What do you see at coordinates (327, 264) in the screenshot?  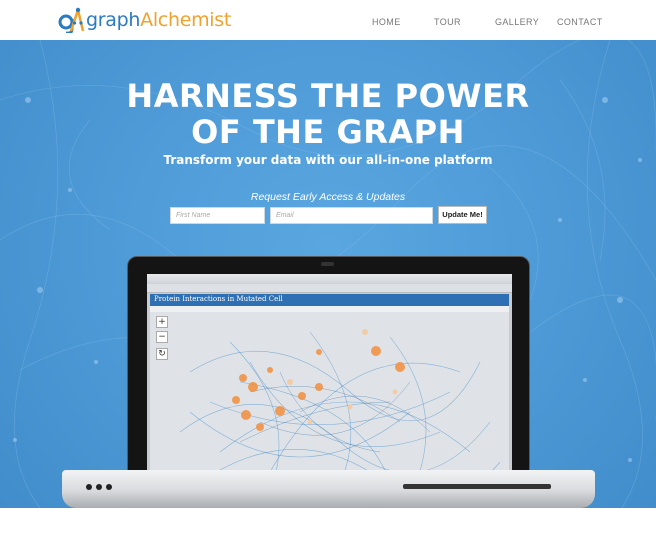 I see `camera-icon` at bounding box center [327, 264].